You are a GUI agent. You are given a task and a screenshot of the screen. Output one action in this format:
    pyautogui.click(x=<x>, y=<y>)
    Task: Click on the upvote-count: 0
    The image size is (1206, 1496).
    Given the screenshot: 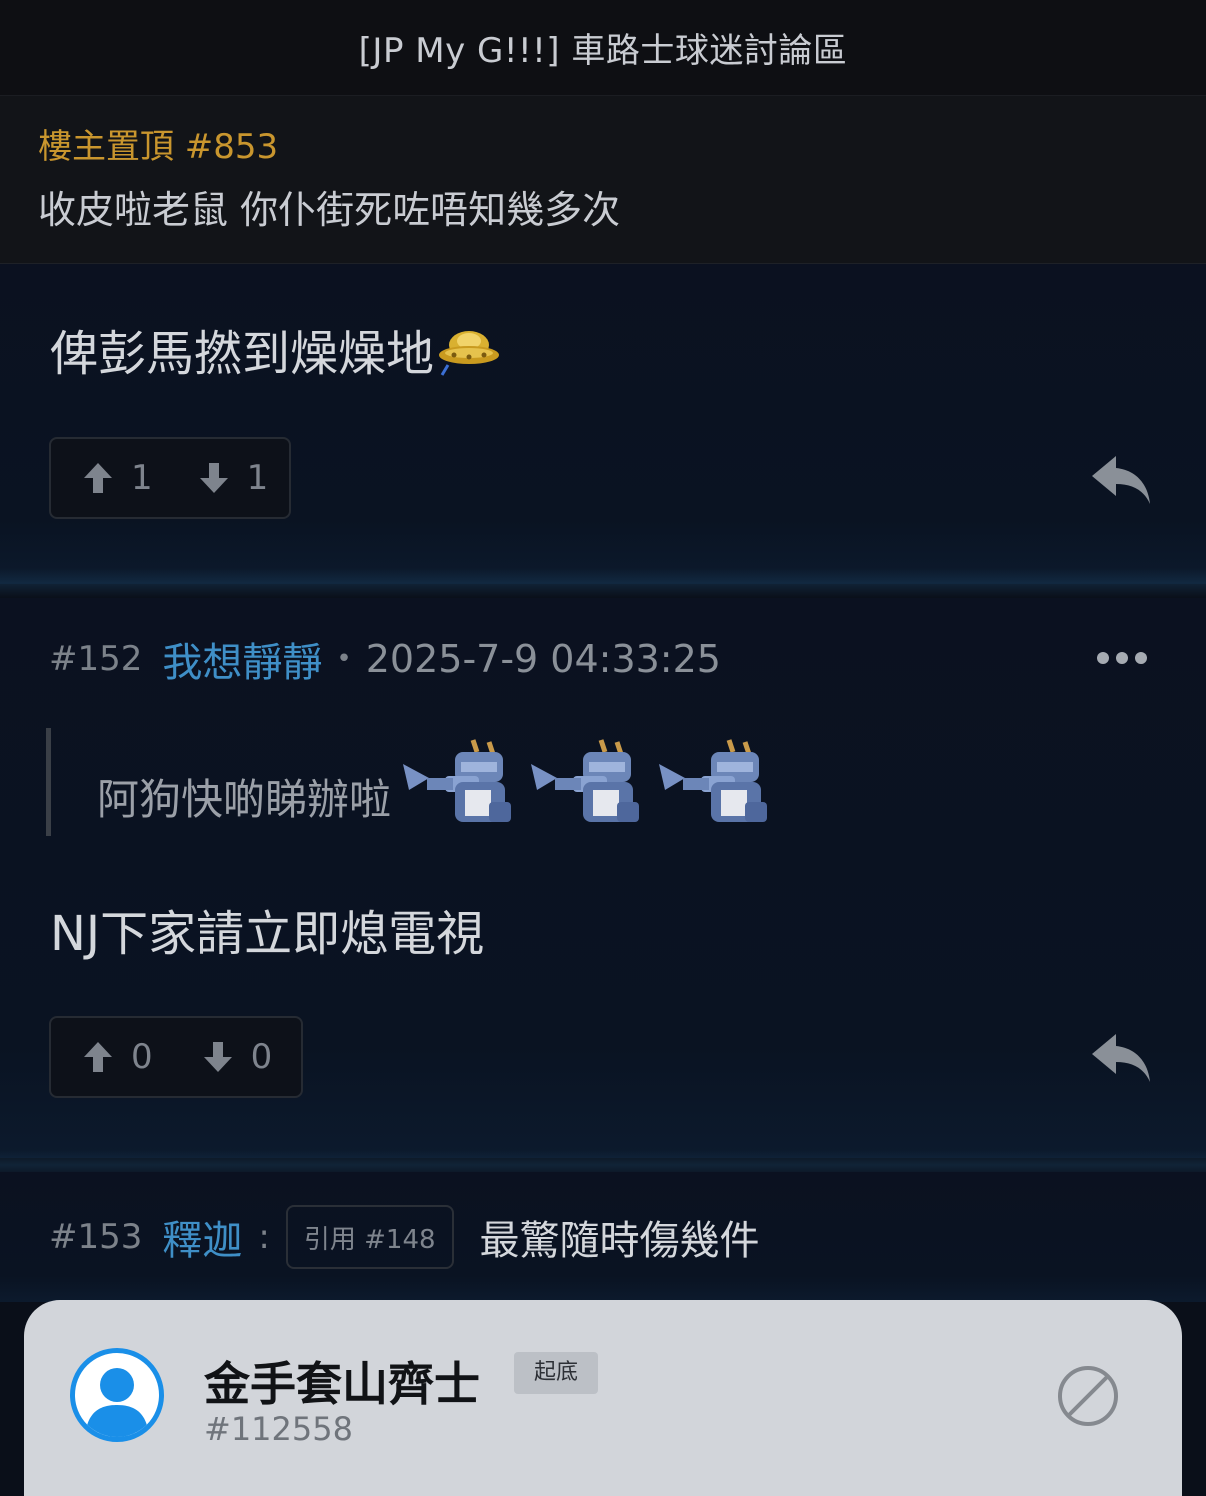 What is the action you would take?
    pyautogui.click(x=142, y=1057)
    